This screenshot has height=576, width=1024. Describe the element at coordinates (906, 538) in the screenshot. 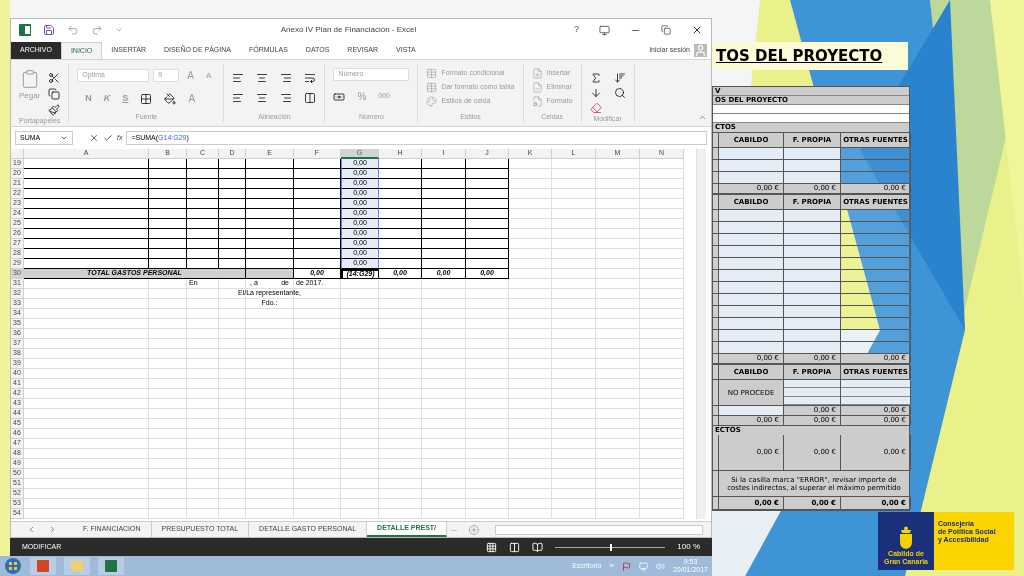

I see `crest-icon` at that location.